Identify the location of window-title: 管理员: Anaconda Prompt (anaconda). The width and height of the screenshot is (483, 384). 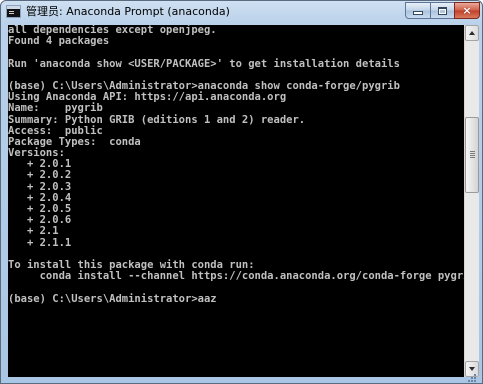
(128, 11).